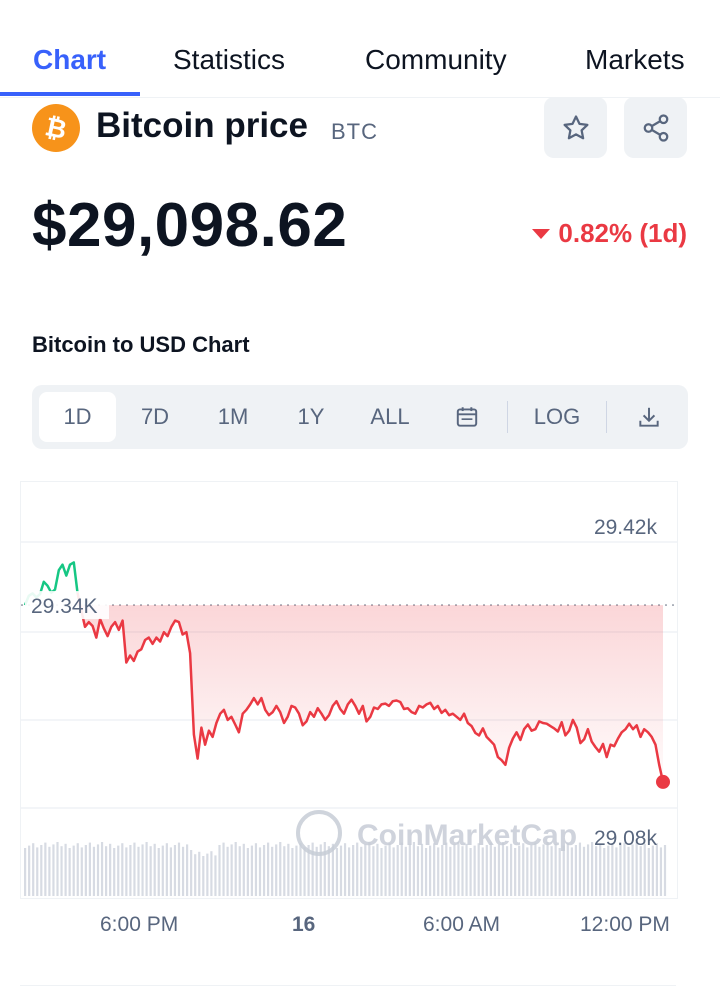 The width and height of the screenshot is (720, 987). Describe the element at coordinates (462, 924) in the screenshot. I see `x-tick-label: 6:00 AM` at that location.